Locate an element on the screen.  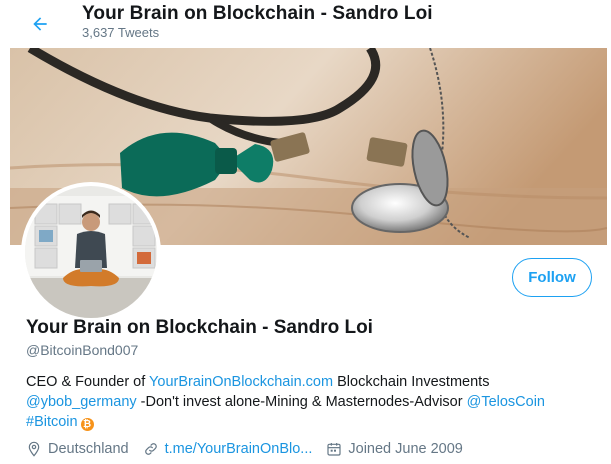
bio-text: CEO & Founder of is located at coordinates (88, 382).